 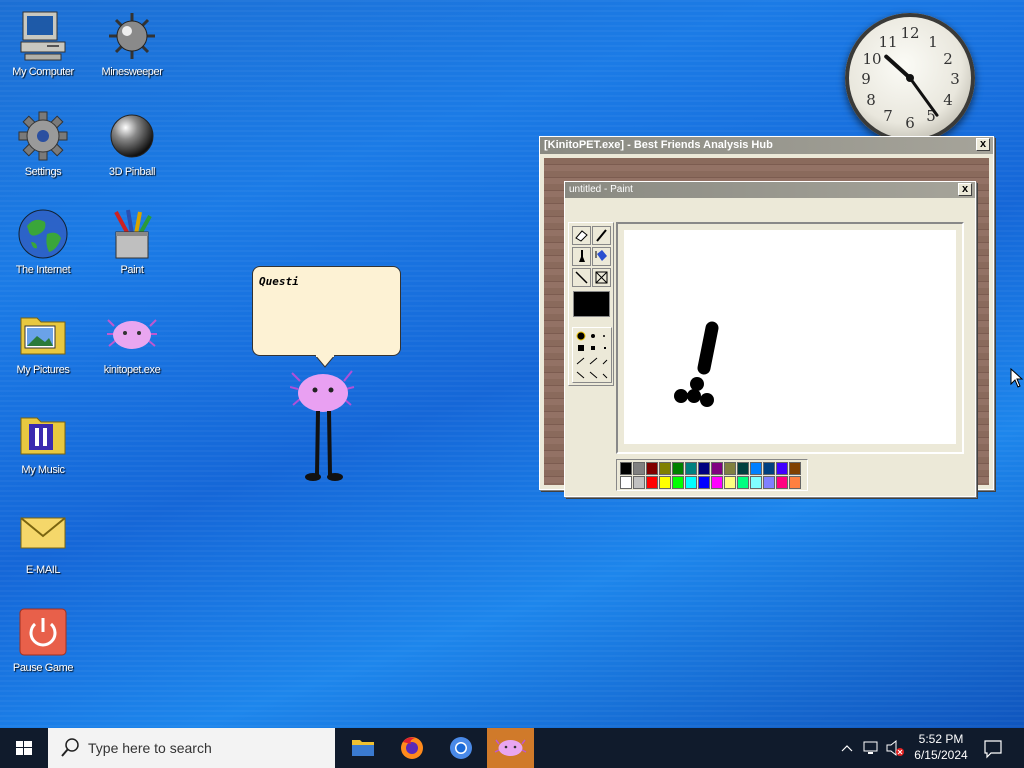 I want to click on taskbar-file-explorer, so click(x=363, y=748).